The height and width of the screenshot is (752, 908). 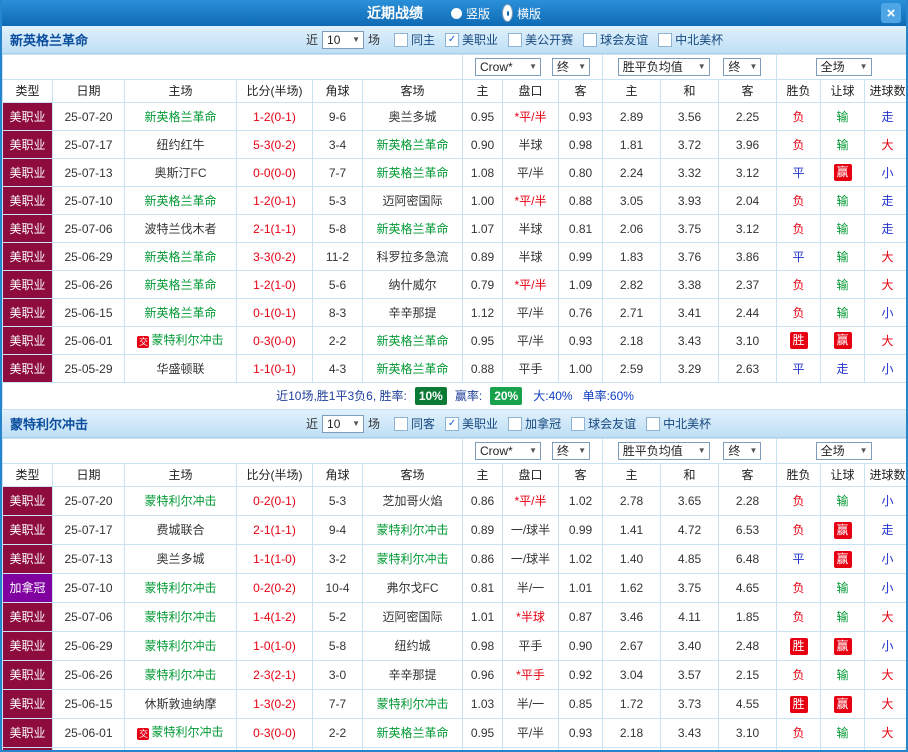 I want to click on odds-away-cell: 0.80, so click(x=580, y=172).